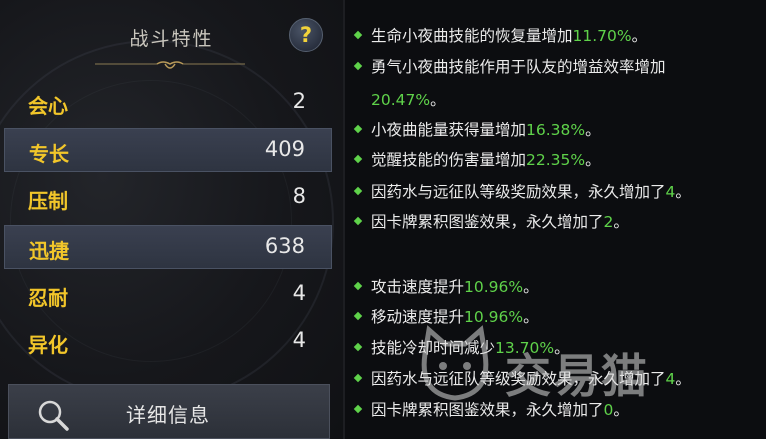 Image resolution: width=766 pixels, height=439 pixels. Describe the element at coordinates (408, 100) in the screenshot. I see `effect-line-continued: 20.47%。` at that location.